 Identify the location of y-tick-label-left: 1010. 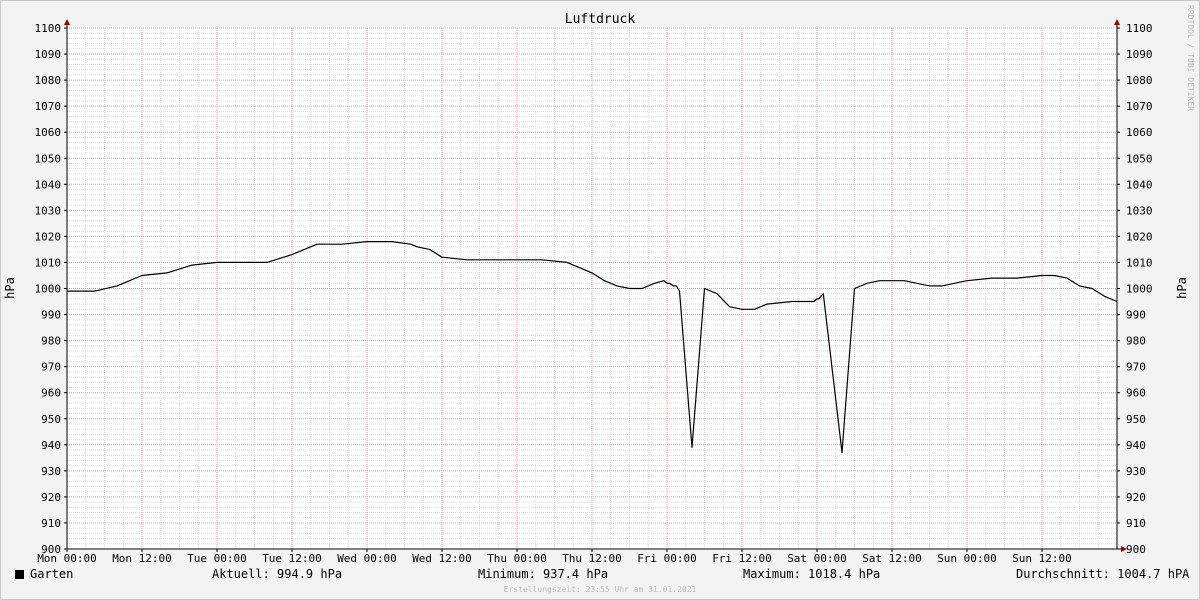
(48, 262).